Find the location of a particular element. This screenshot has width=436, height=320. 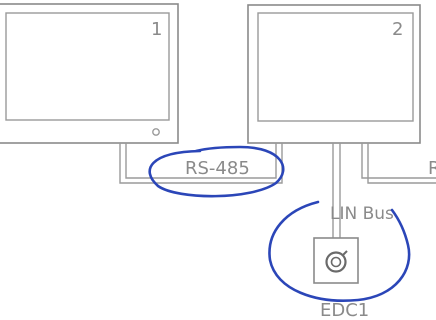

device-1-status-led-icon is located at coordinates (156, 132).